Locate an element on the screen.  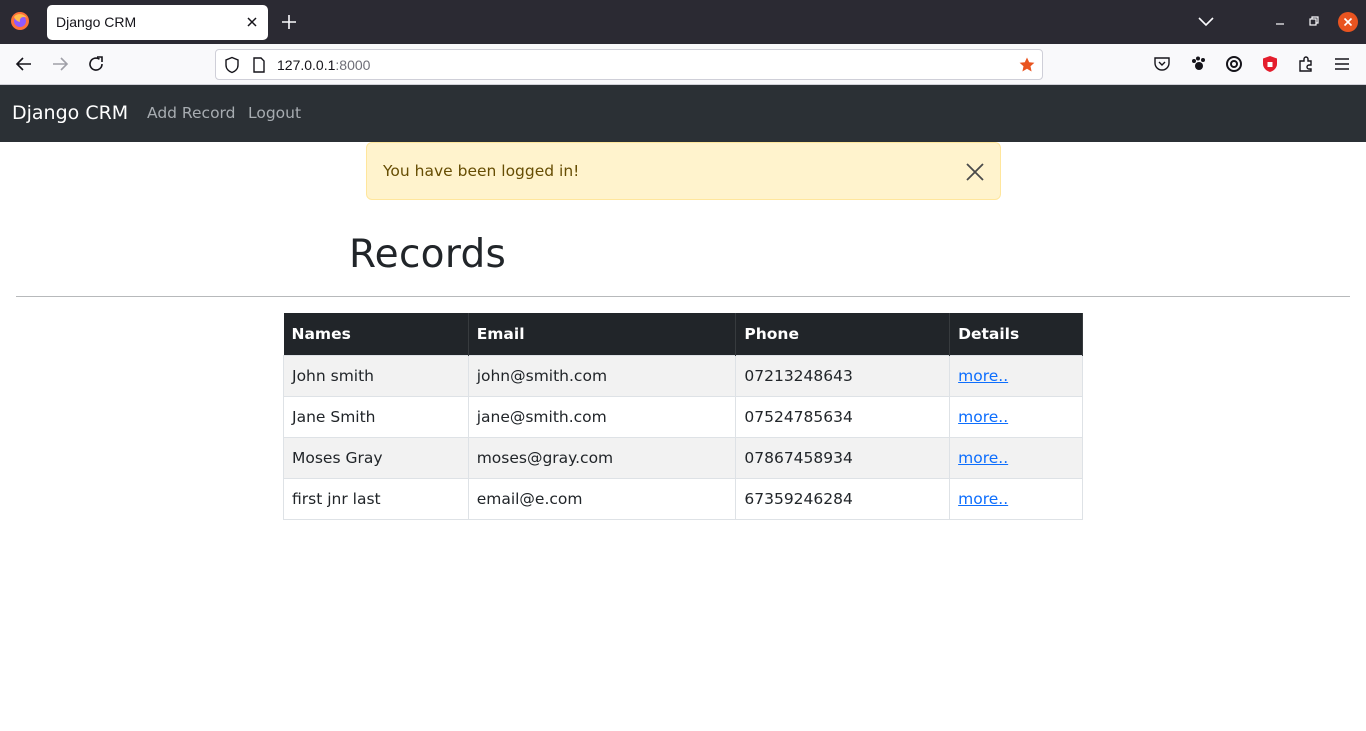
browser-tab-bar: Django CRM is located at coordinates (683, 22).